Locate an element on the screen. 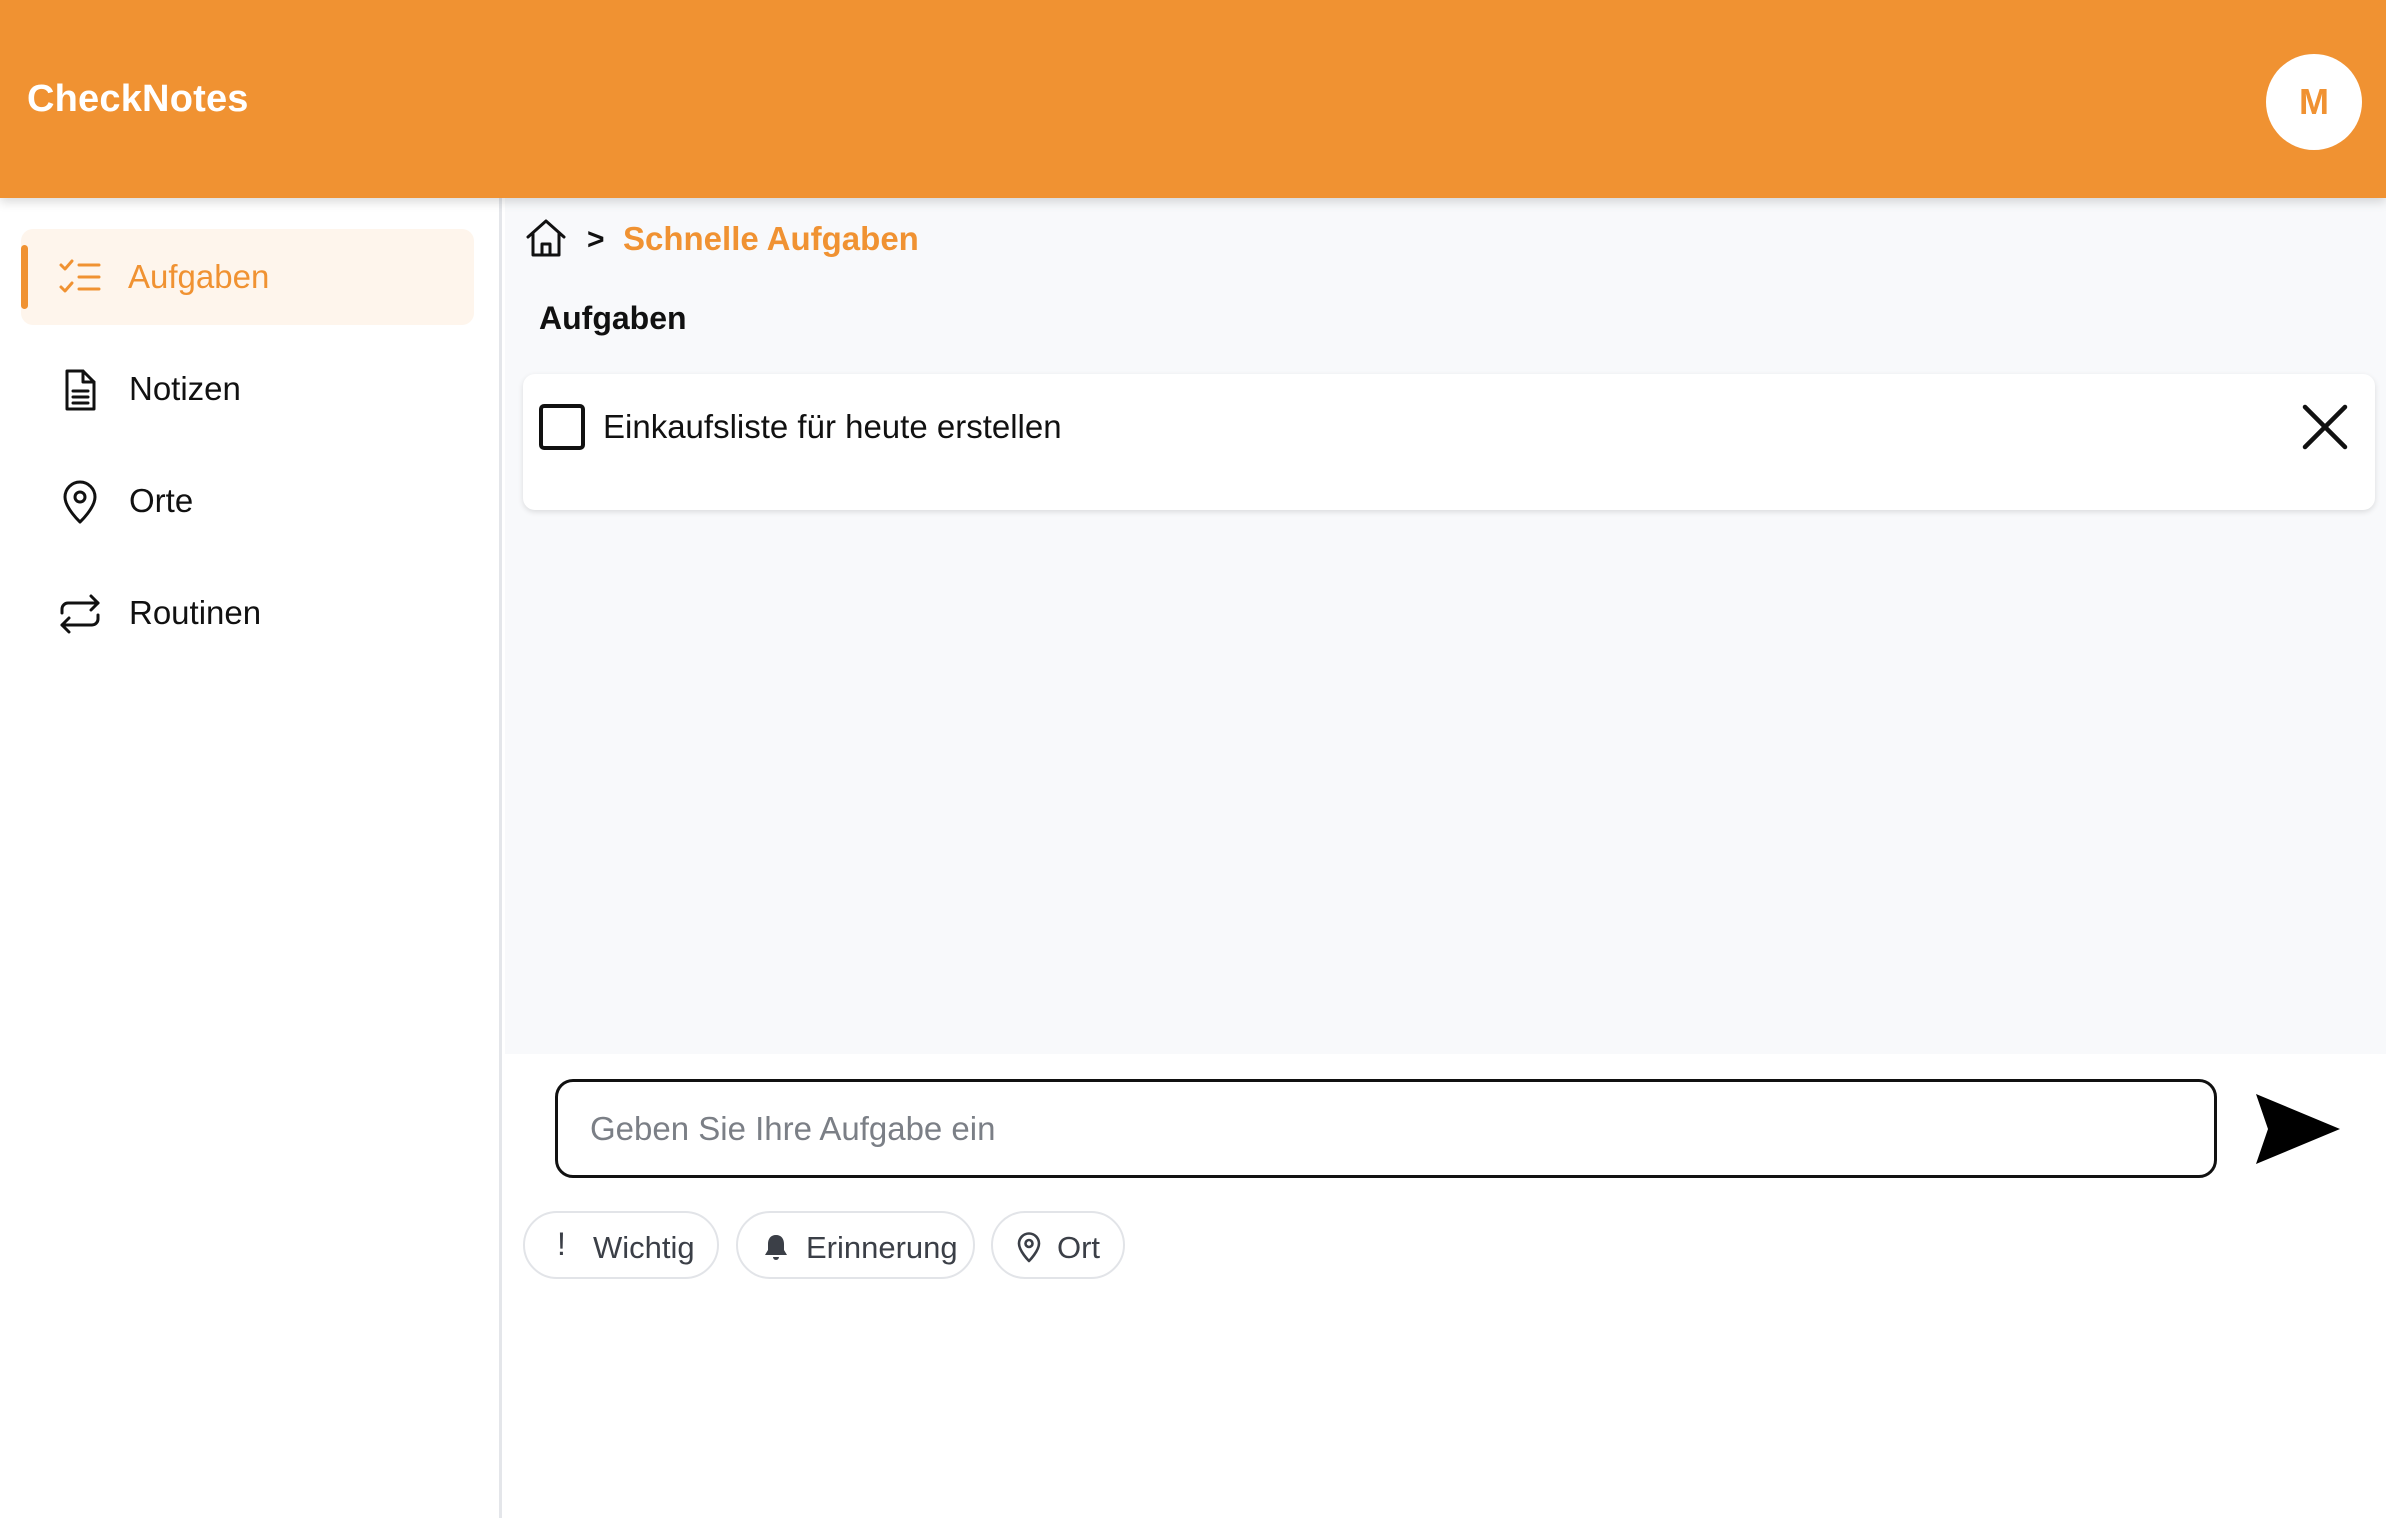 The width and height of the screenshot is (2386, 1518). chip-label: Erinnerung is located at coordinates (882, 1247).